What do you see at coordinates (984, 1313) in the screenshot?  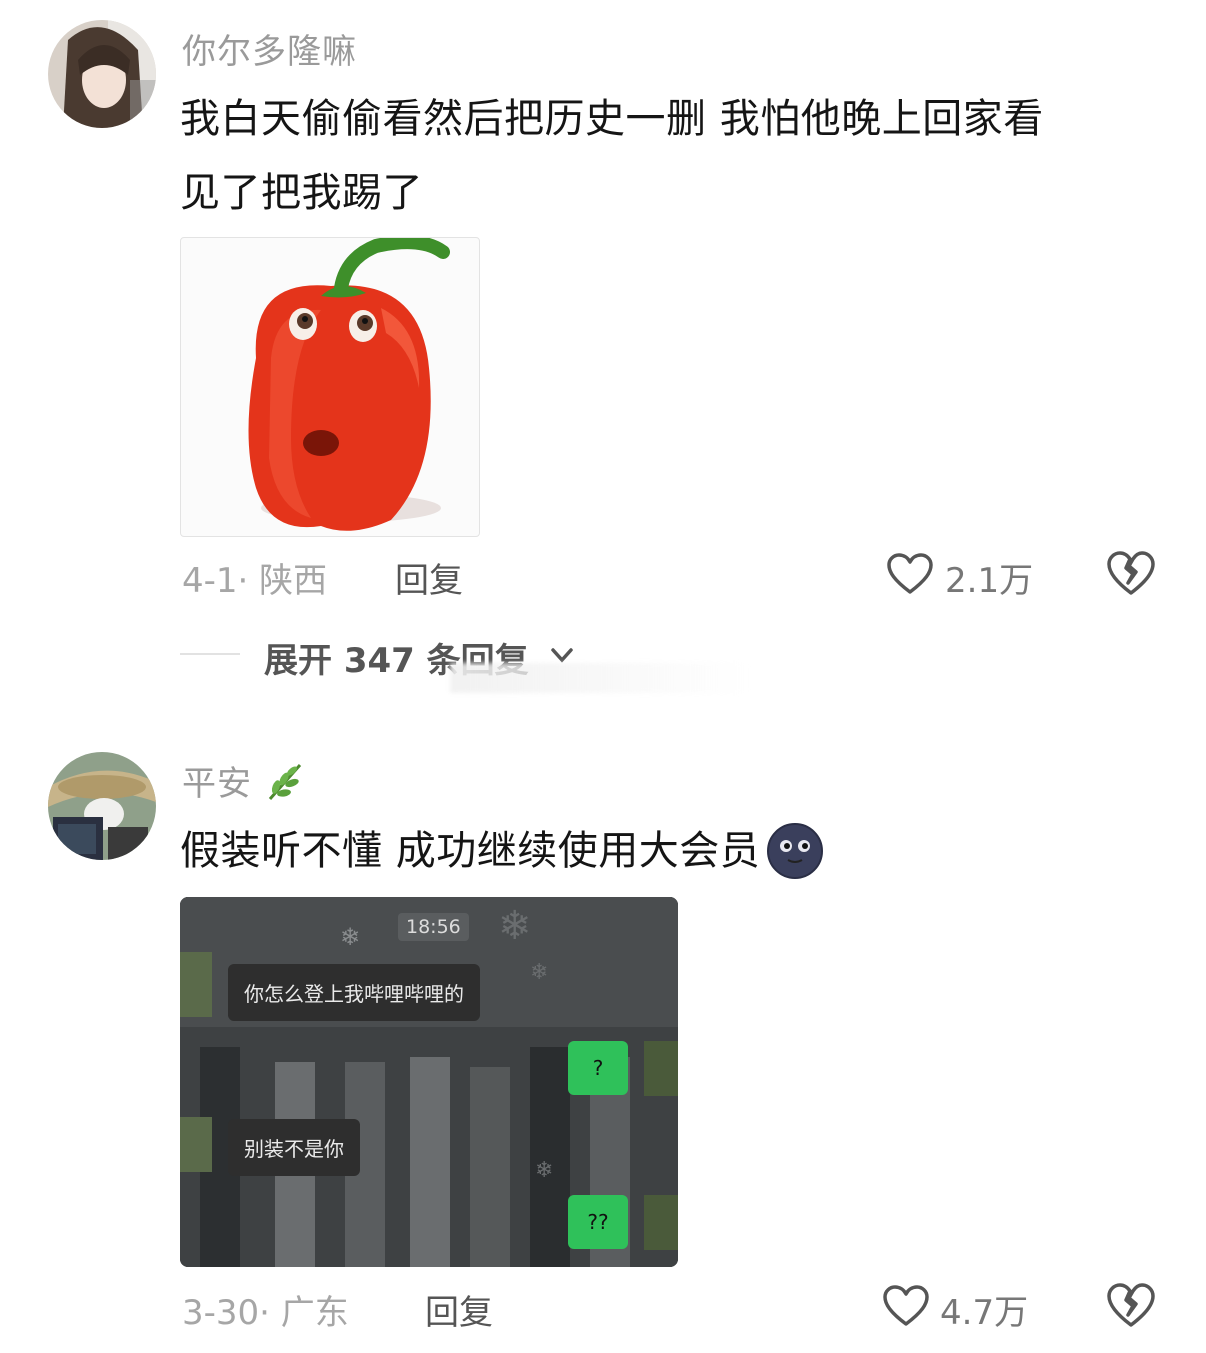 I see `like-count: 4.7万` at bounding box center [984, 1313].